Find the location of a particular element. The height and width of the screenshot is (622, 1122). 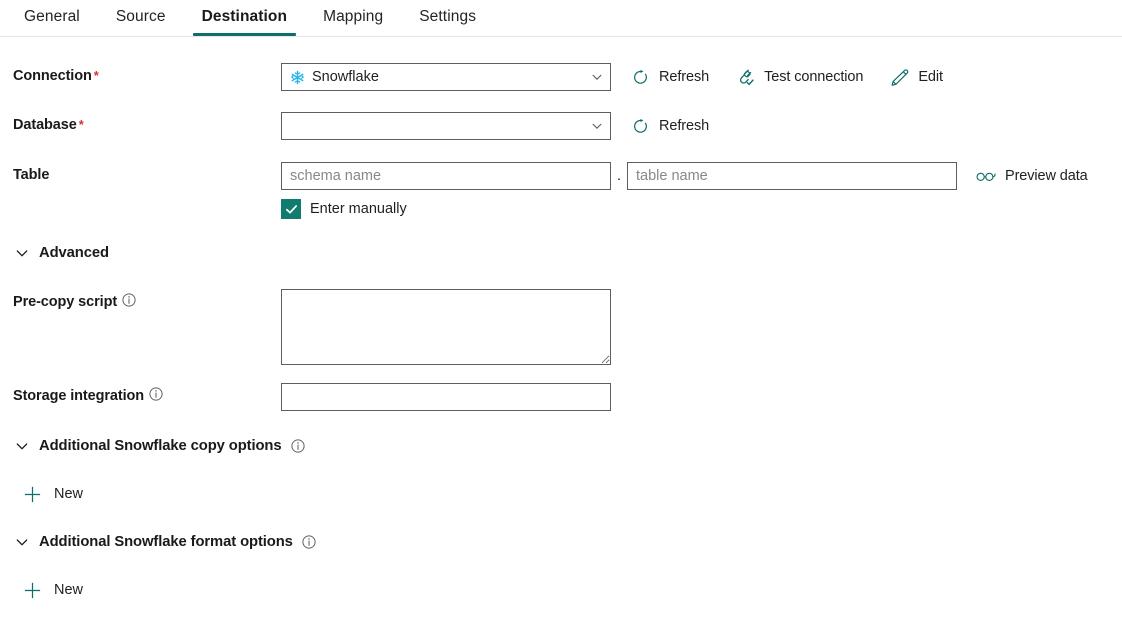

database-label-text: Database is located at coordinates (45, 125).